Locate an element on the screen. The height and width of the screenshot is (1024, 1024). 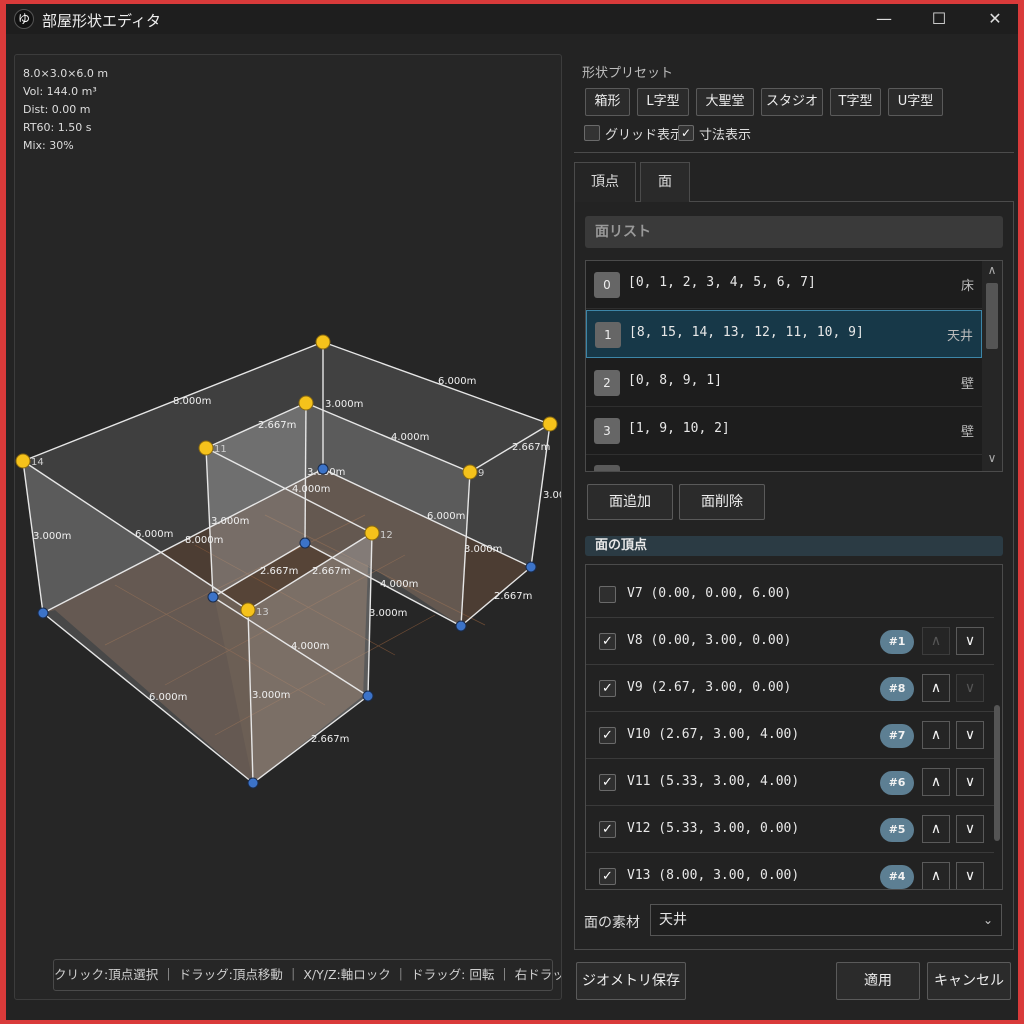
vertex-coords: V7 (0.00, 0.00, 6.00) is located at coordinates (709, 593).